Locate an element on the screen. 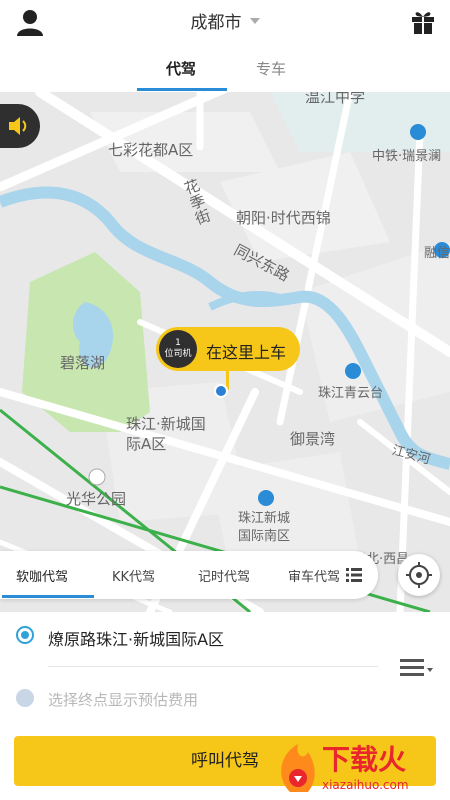 The width and height of the screenshot is (450, 800). service-tab-hourly: 记时代驾 is located at coordinates (224, 575).